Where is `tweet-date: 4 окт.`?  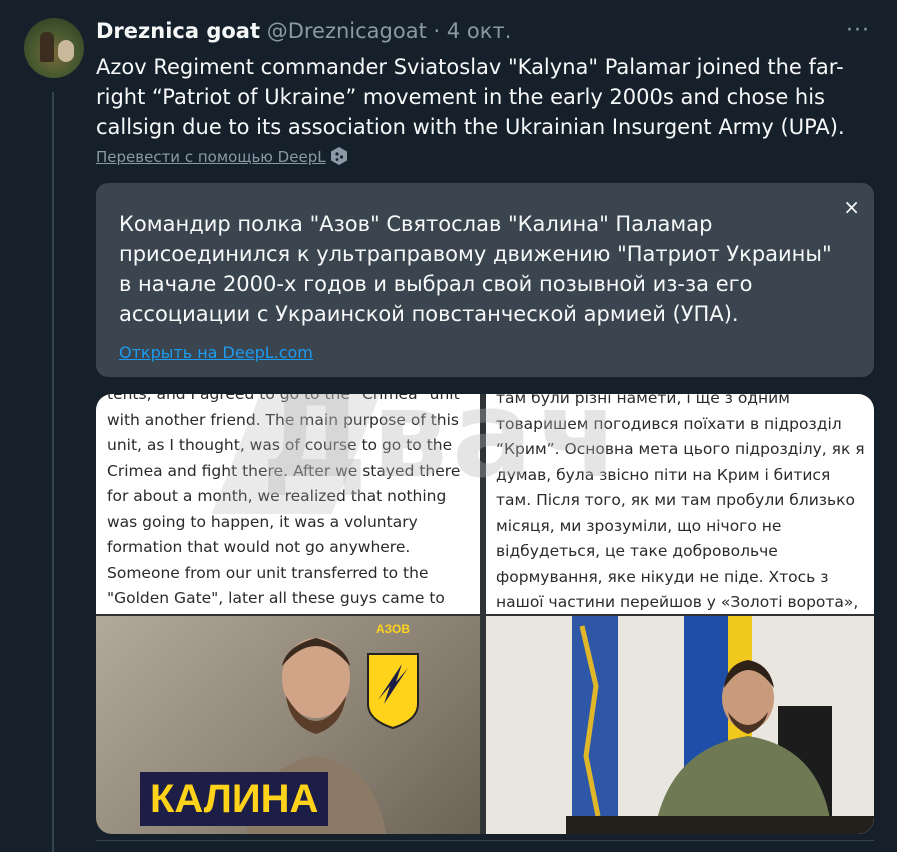
tweet-date: 4 окт. is located at coordinates (479, 31).